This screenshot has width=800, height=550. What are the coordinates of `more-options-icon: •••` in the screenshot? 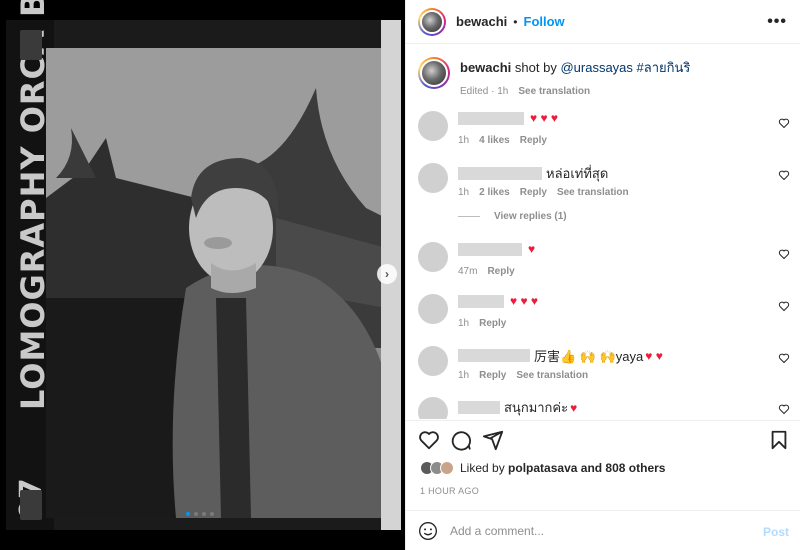 It's located at (777, 22).